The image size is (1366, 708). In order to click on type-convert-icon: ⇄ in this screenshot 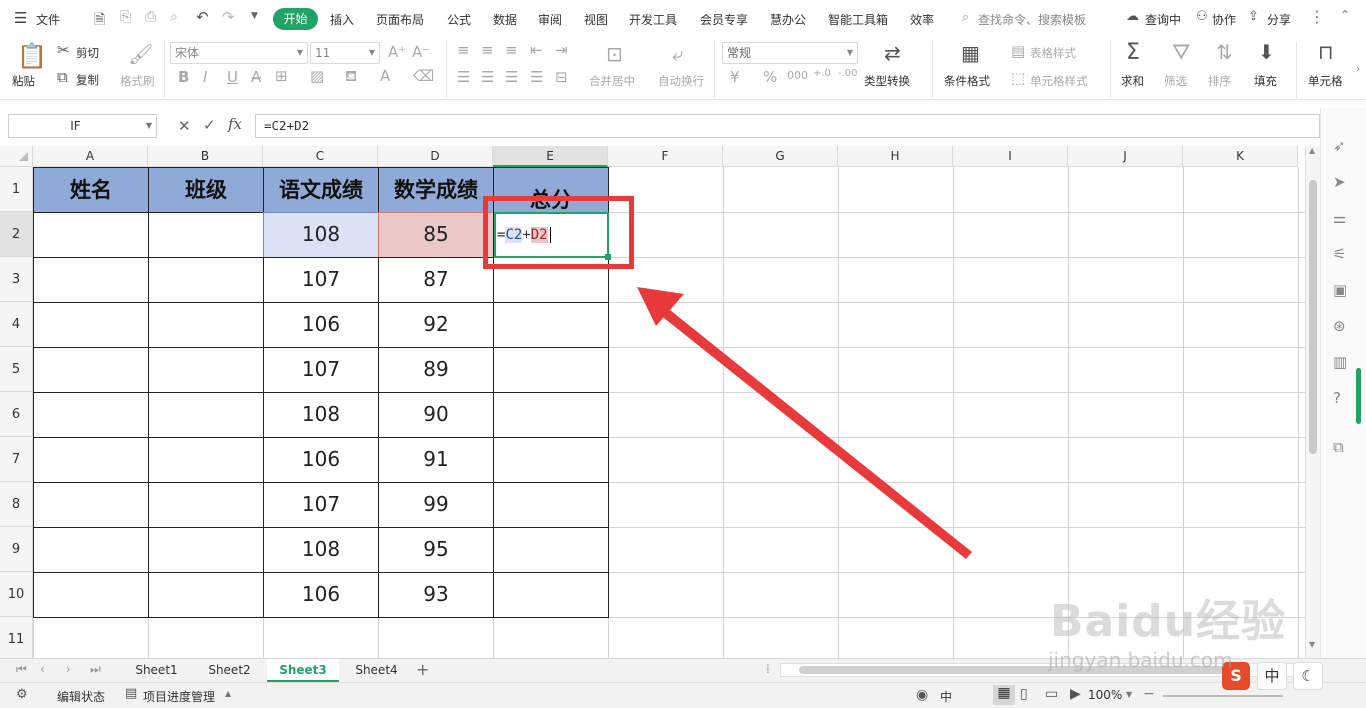, I will do `click(892, 53)`.